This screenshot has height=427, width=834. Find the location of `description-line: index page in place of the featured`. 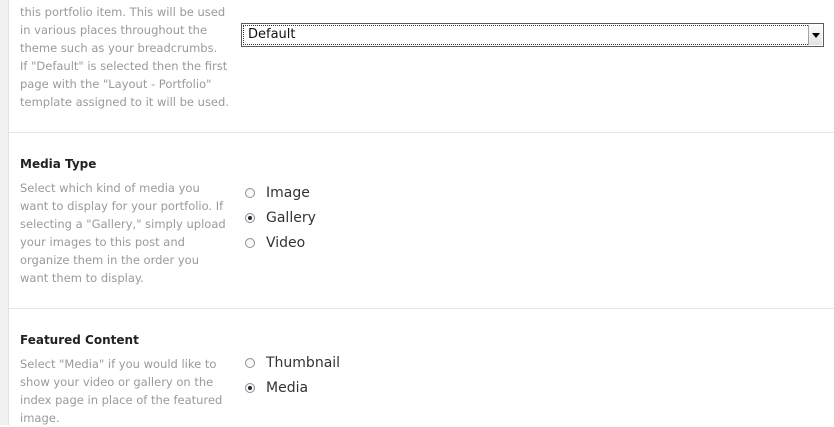

description-line: index page in place of the featured is located at coordinates (121, 400).